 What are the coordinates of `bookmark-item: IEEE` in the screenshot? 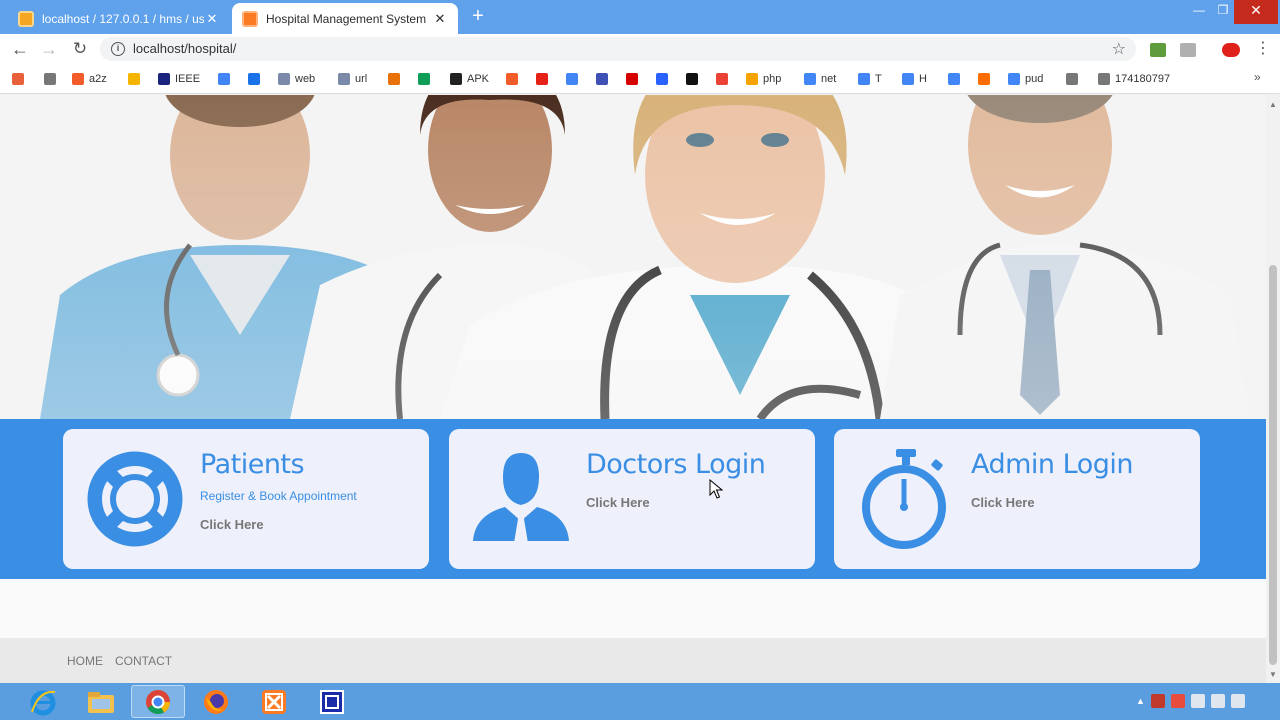 It's located at (179, 79).